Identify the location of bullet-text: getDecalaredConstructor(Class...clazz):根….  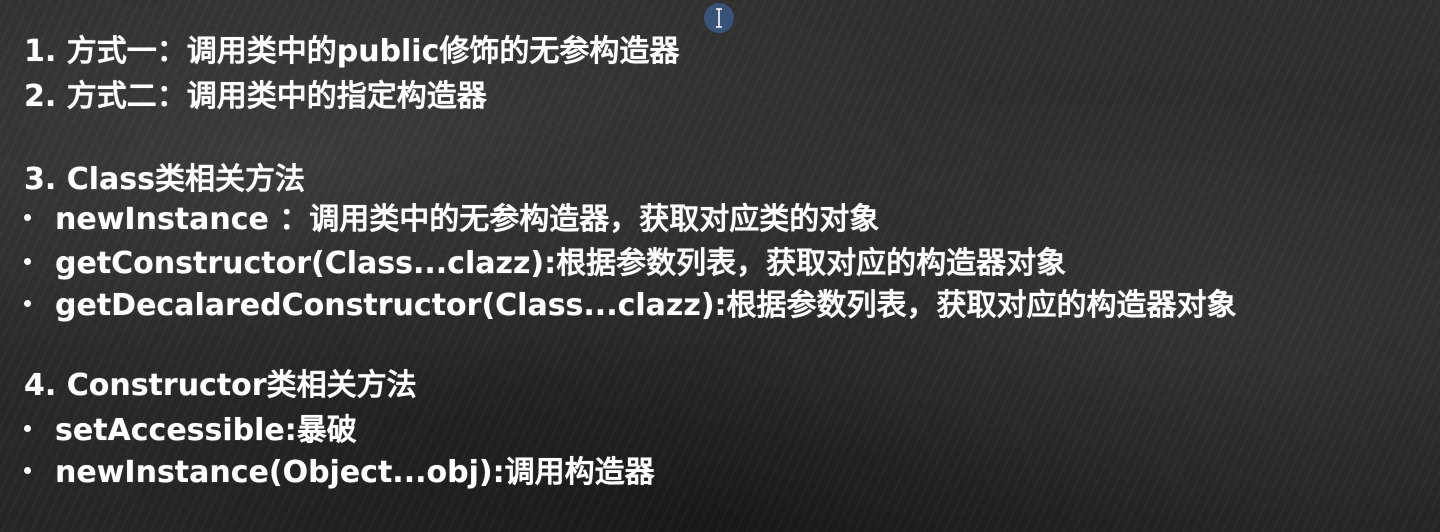
(646, 305).